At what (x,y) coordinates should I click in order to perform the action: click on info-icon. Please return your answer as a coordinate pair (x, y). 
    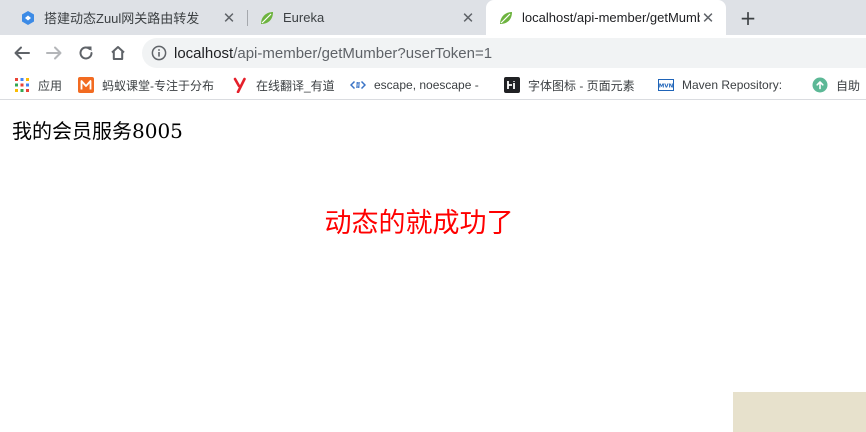
    Looking at the image, I should click on (159, 53).